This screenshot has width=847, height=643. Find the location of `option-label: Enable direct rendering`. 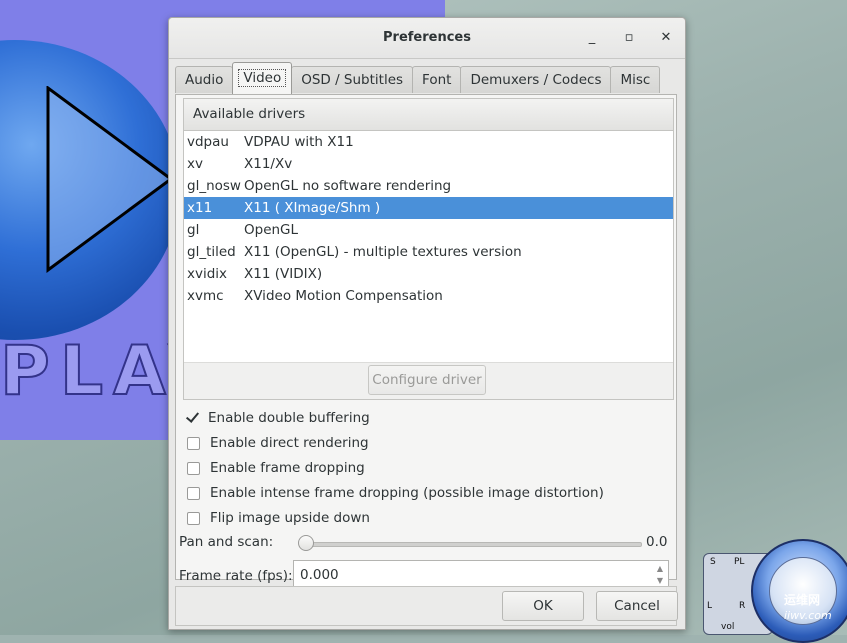

option-label: Enable direct rendering is located at coordinates (289, 443).